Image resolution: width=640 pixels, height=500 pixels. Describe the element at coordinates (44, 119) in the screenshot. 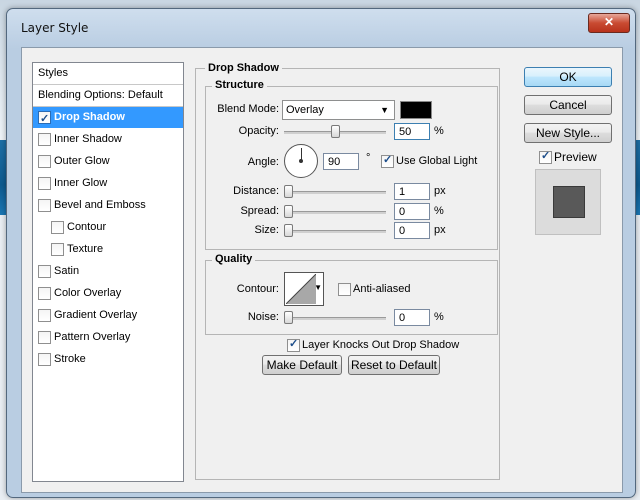

I see `drop-shadow-checkbox` at that location.